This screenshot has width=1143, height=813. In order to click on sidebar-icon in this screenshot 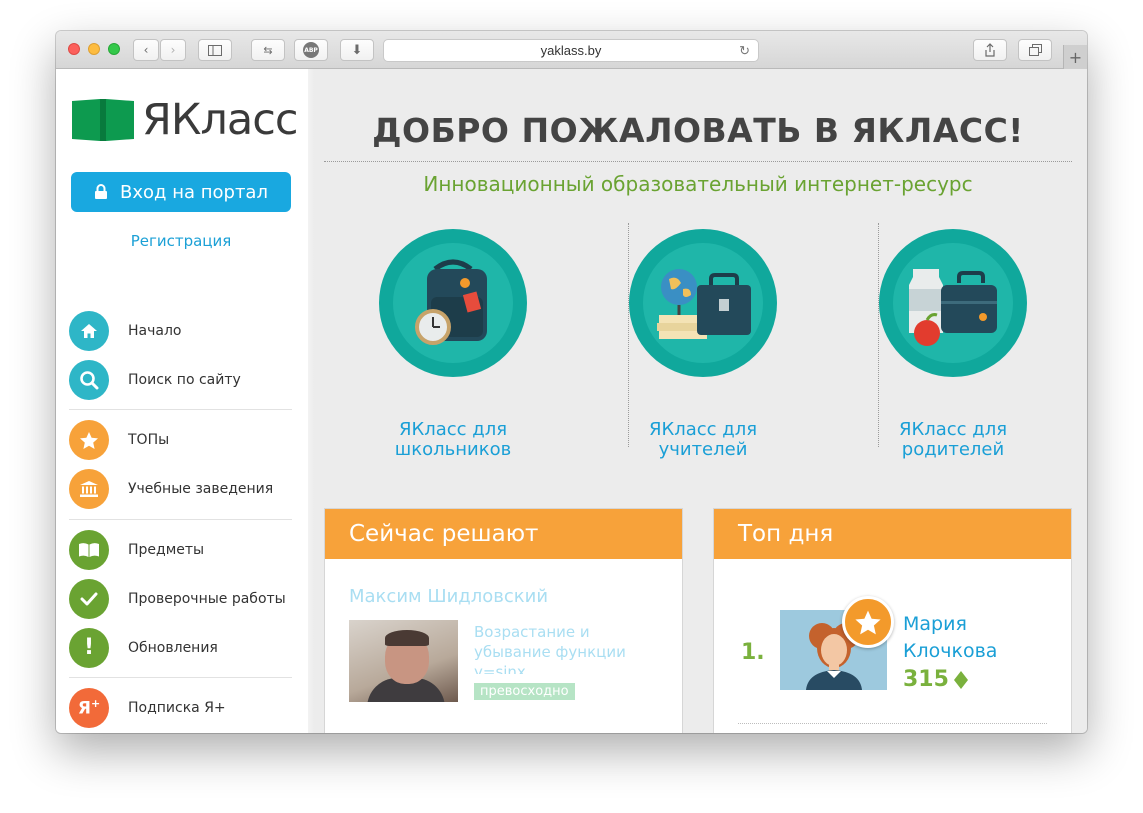, I will do `click(215, 50)`.